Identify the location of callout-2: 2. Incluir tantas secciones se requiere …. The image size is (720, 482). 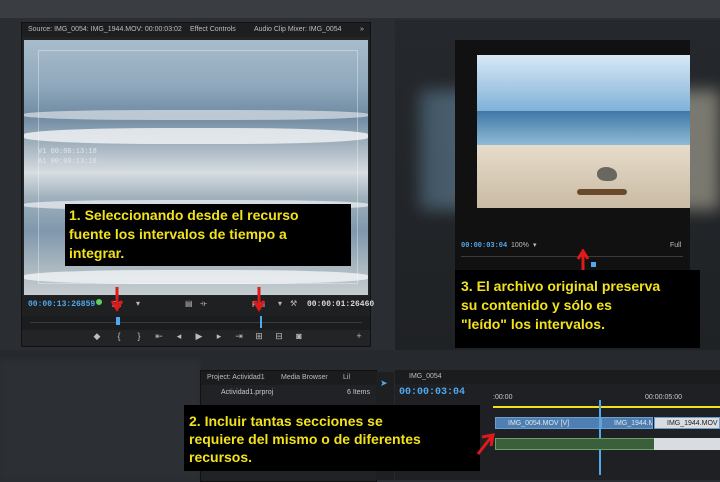
(332, 438).